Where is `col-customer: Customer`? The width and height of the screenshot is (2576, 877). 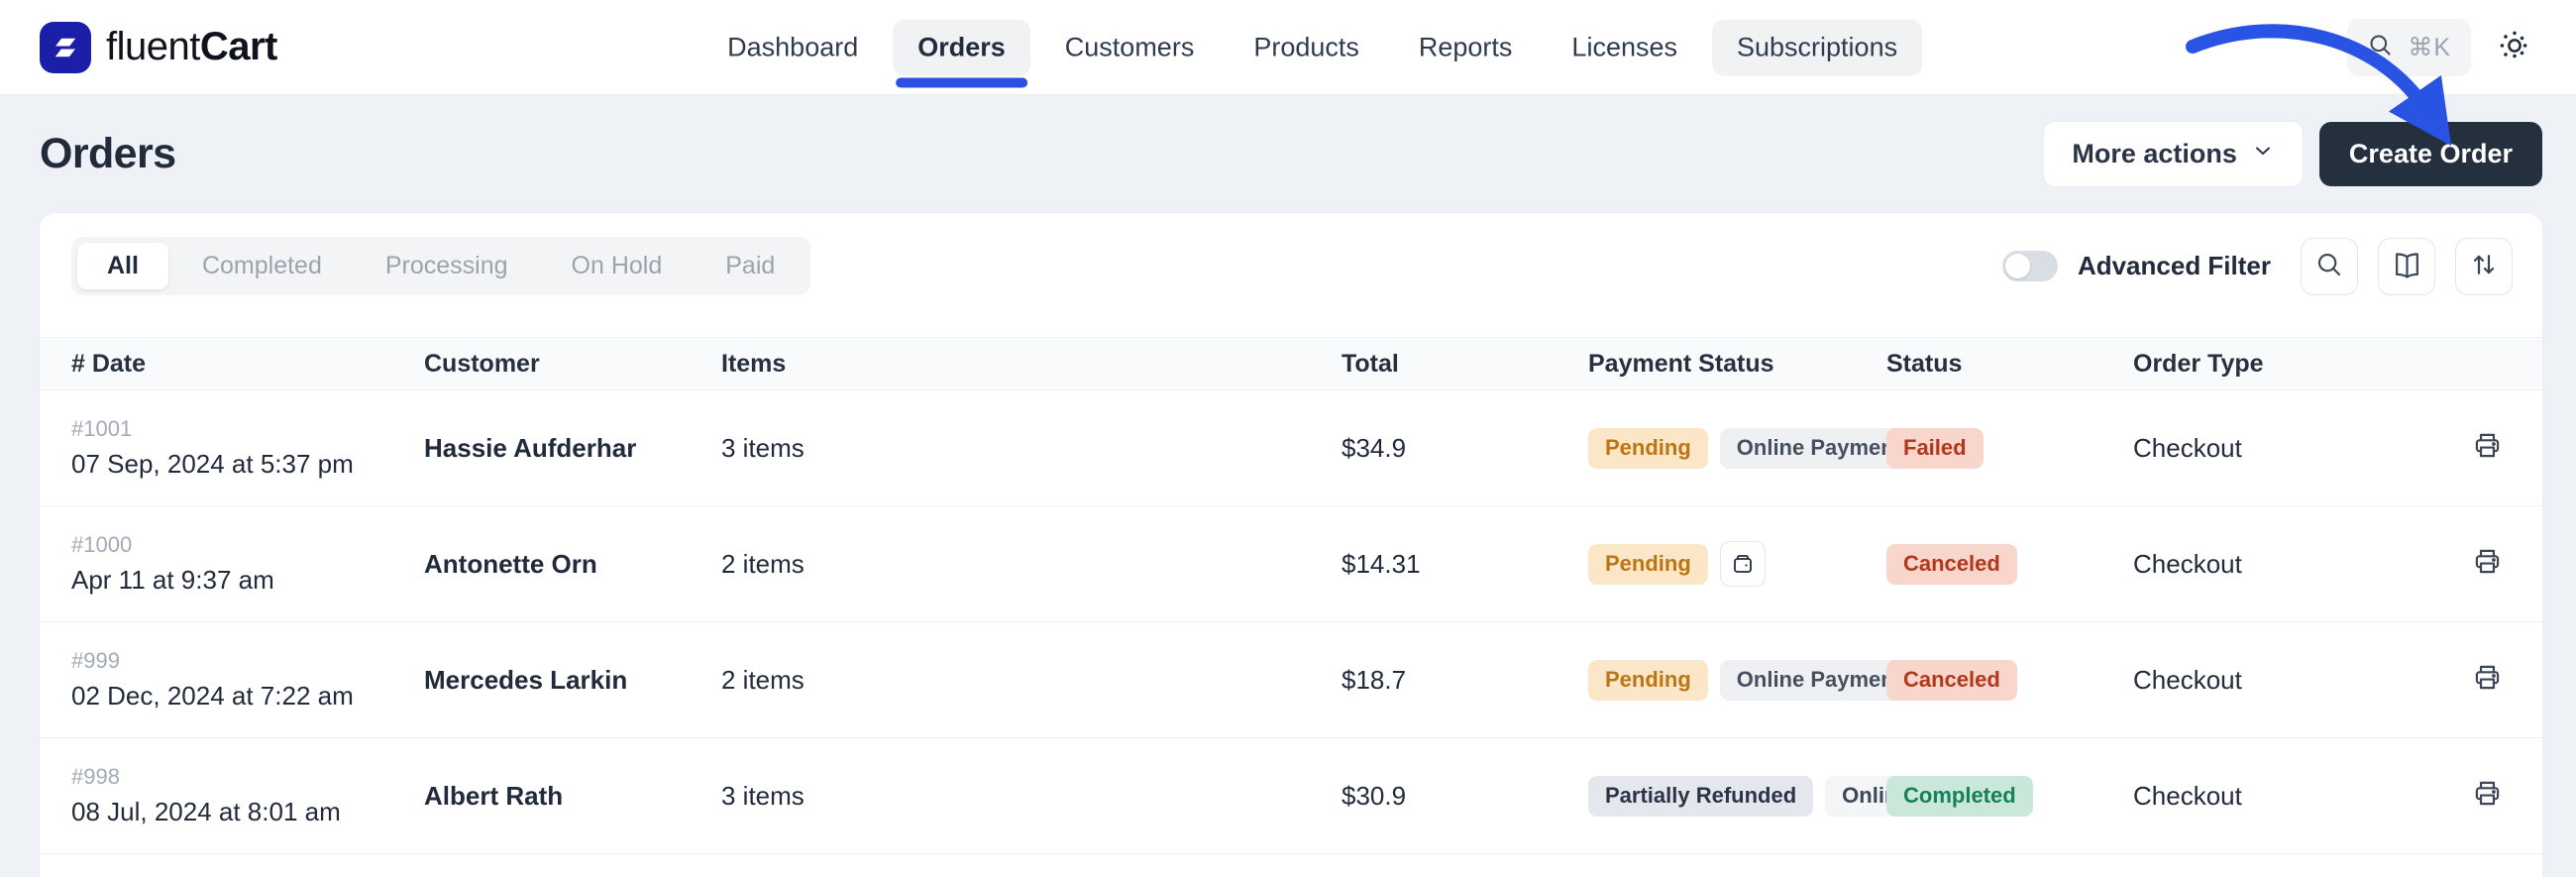 col-customer: Customer is located at coordinates (572, 363).